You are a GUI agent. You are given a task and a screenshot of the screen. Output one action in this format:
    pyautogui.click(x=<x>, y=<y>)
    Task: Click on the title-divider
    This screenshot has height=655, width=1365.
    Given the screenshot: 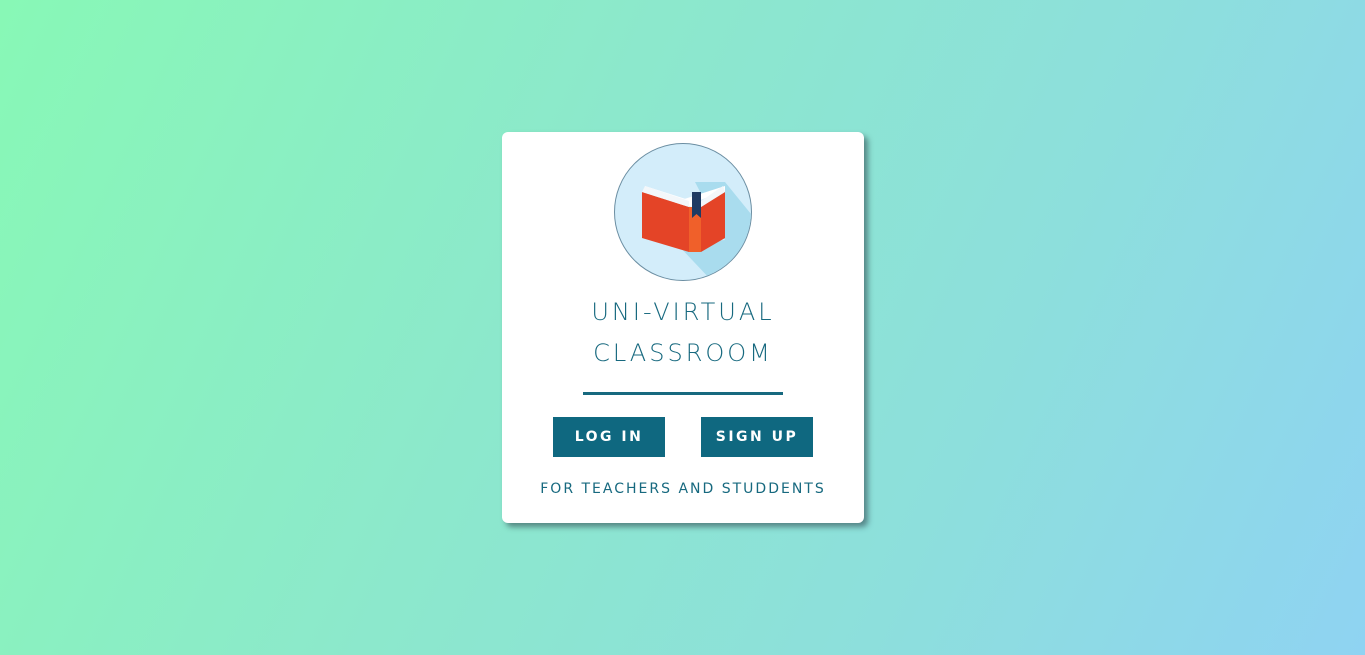 What is the action you would take?
    pyautogui.click(x=683, y=393)
    